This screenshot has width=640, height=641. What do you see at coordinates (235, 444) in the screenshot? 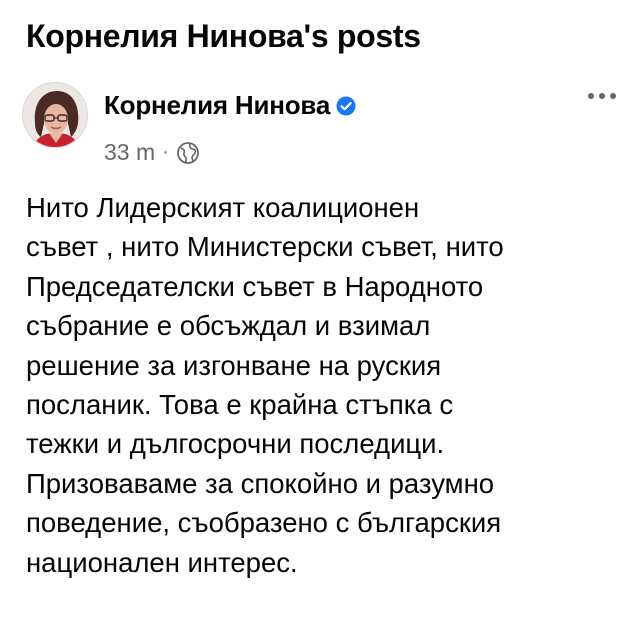
I see `post-text-line: тежки и дългосрочни последици.` at bounding box center [235, 444].